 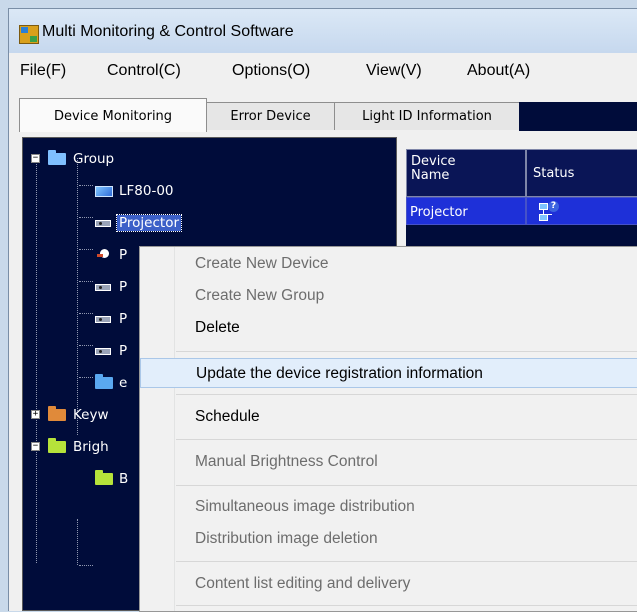 I want to click on menu-about: About(A), so click(x=498, y=71).